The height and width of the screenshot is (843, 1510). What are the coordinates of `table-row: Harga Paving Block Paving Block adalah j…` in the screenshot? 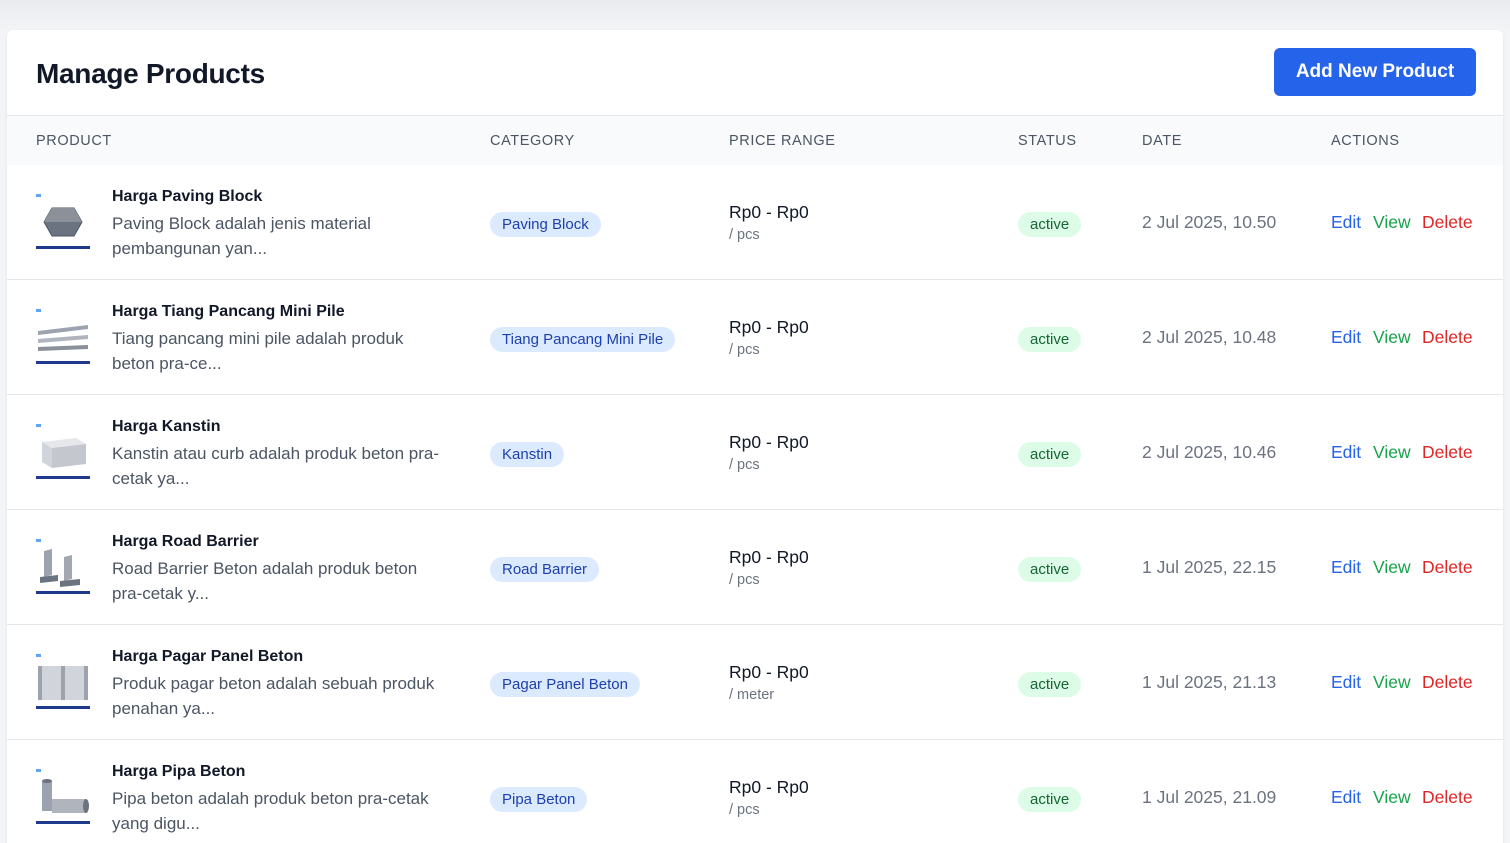 It's located at (755, 222).